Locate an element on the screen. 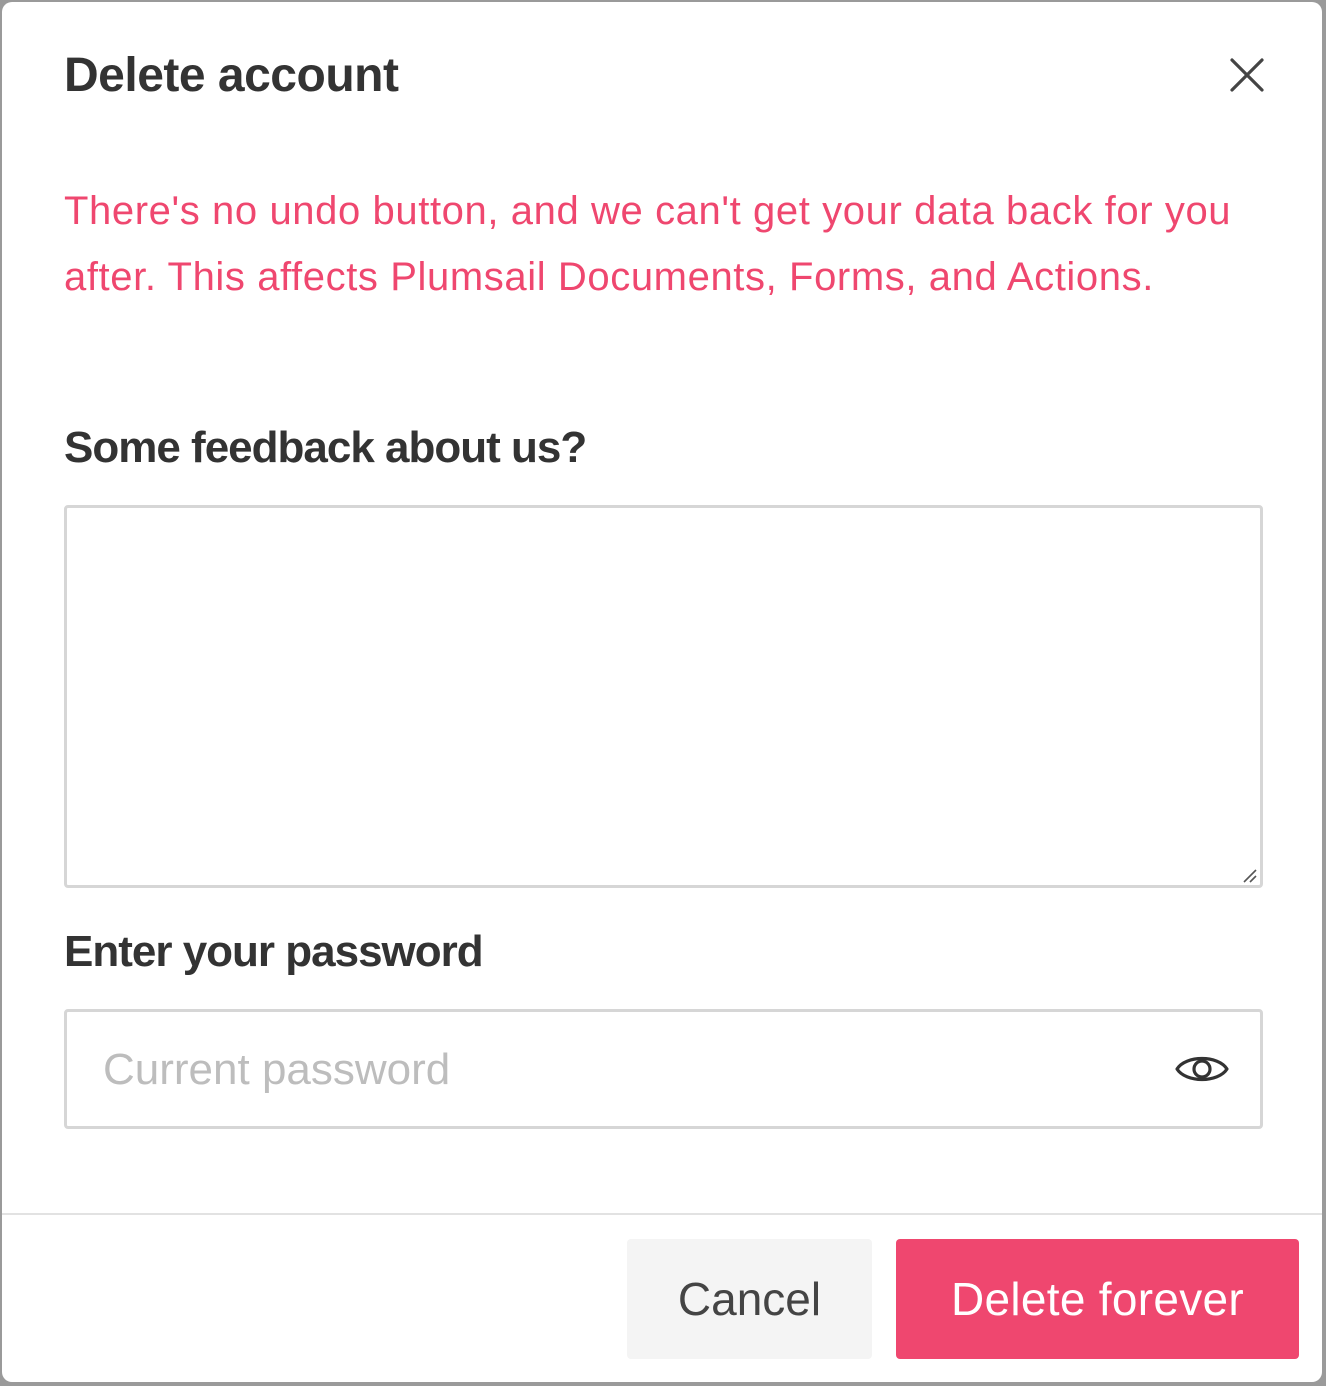 The width and height of the screenshot is (1326, 1386). password-field is located at coordinates (663, 1069).